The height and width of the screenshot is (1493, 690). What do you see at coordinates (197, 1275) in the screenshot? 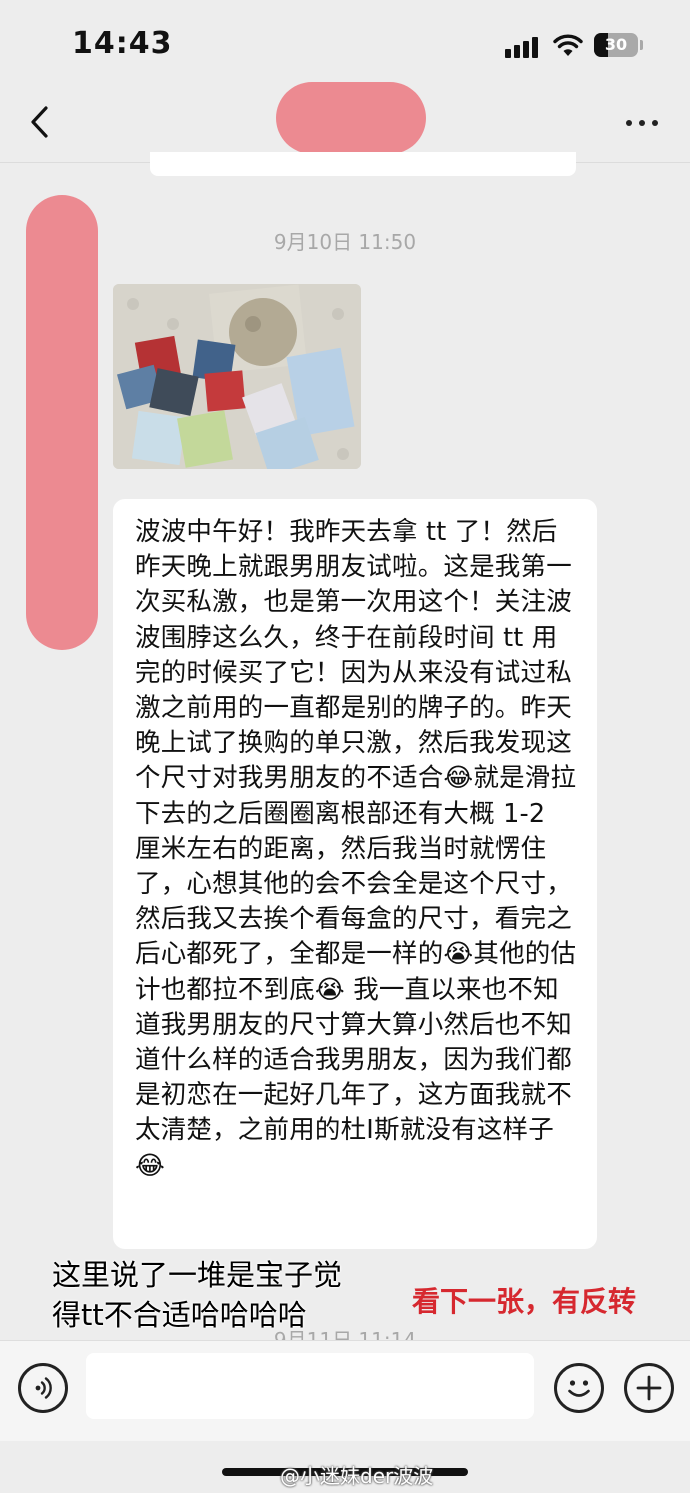
I see `overlay-caption-line-1: 这里说了一堆是宝子觉` at bounding box center [197, 1275].